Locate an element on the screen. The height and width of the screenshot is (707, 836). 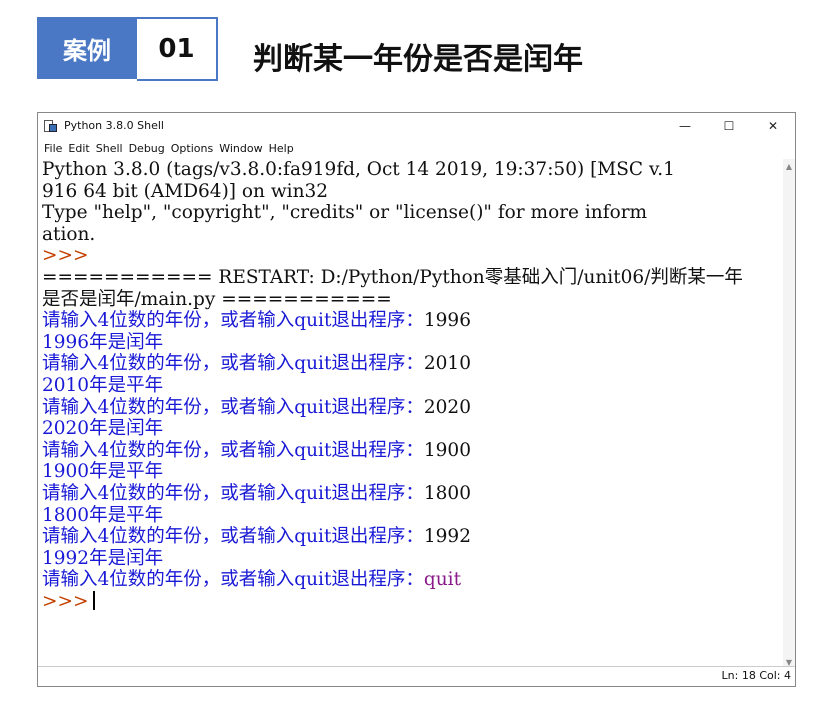
window-controls: — ☐ ✕ is located at coordinates (729, 125).